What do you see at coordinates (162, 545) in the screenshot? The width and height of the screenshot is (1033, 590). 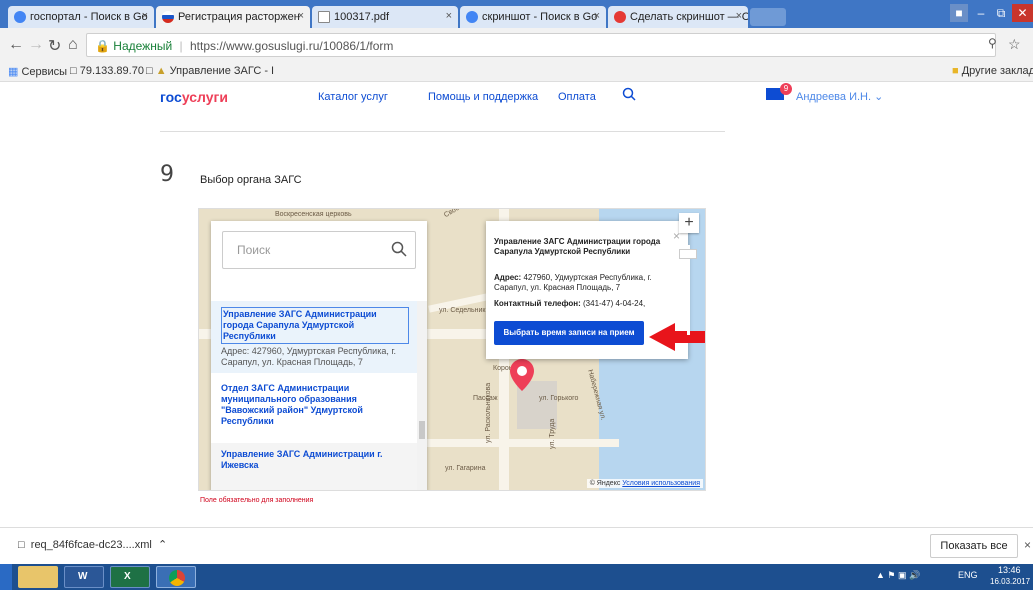 I see `chevron-up-icon: ⌃` at bounding box center [162, 545].